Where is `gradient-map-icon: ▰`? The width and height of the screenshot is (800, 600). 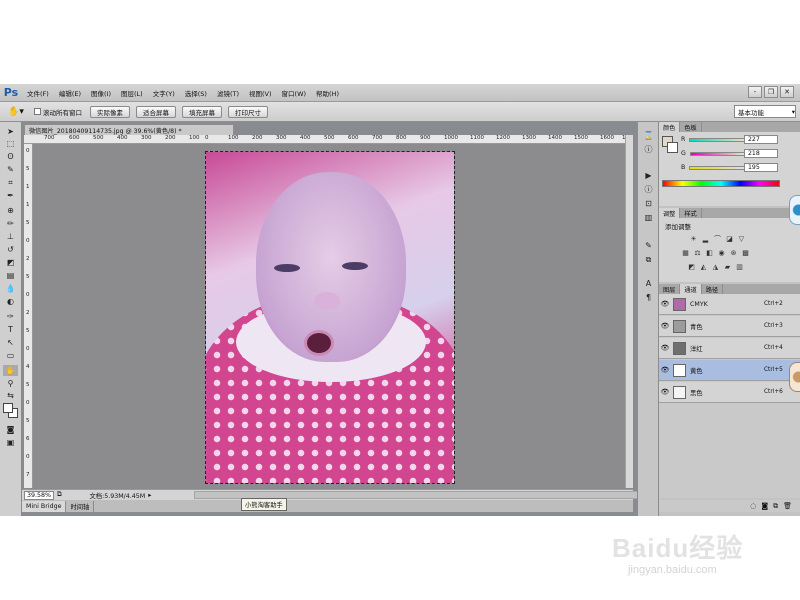 gradient-map-icon: ▰ is located at coordinates (727, 266).